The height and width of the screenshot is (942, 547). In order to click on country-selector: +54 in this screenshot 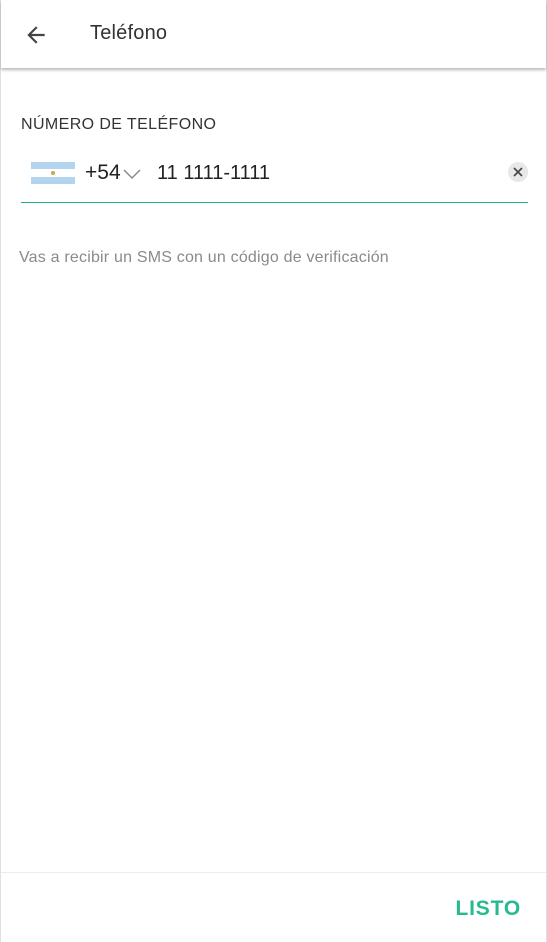, I will do `click(86, 173)`.